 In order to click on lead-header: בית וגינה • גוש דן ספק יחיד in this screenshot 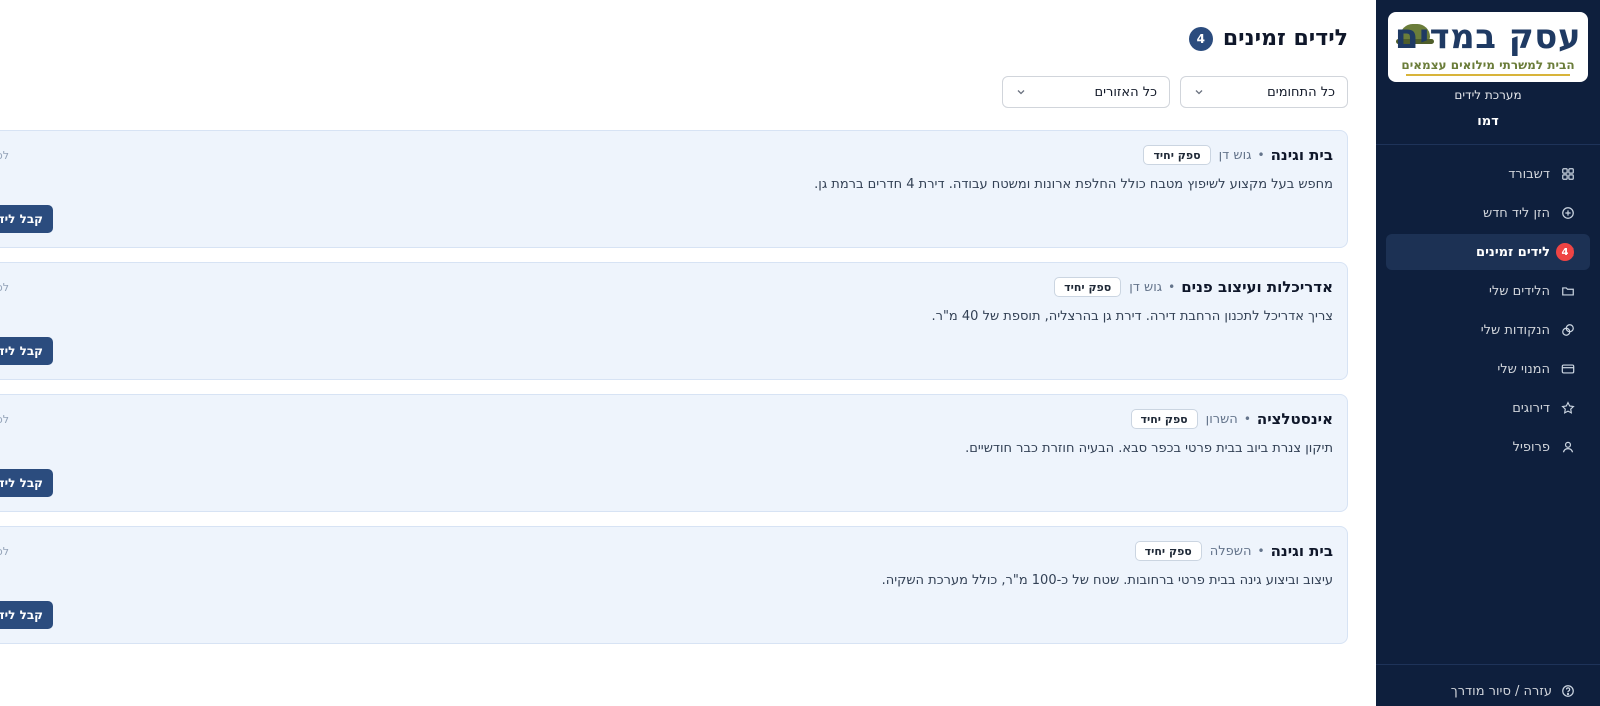, I will do `click(1238, 155)`.